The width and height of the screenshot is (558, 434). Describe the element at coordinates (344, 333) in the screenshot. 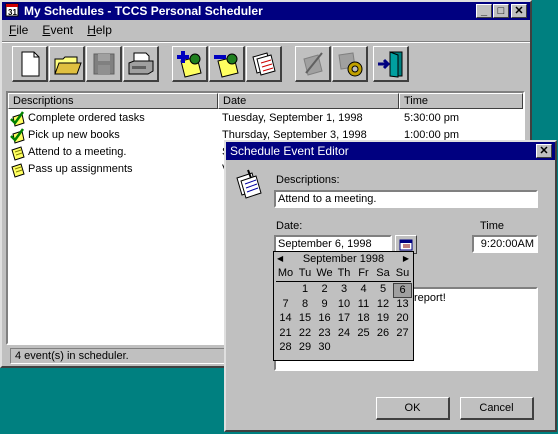

I see `calendar-day: 24` at that location.